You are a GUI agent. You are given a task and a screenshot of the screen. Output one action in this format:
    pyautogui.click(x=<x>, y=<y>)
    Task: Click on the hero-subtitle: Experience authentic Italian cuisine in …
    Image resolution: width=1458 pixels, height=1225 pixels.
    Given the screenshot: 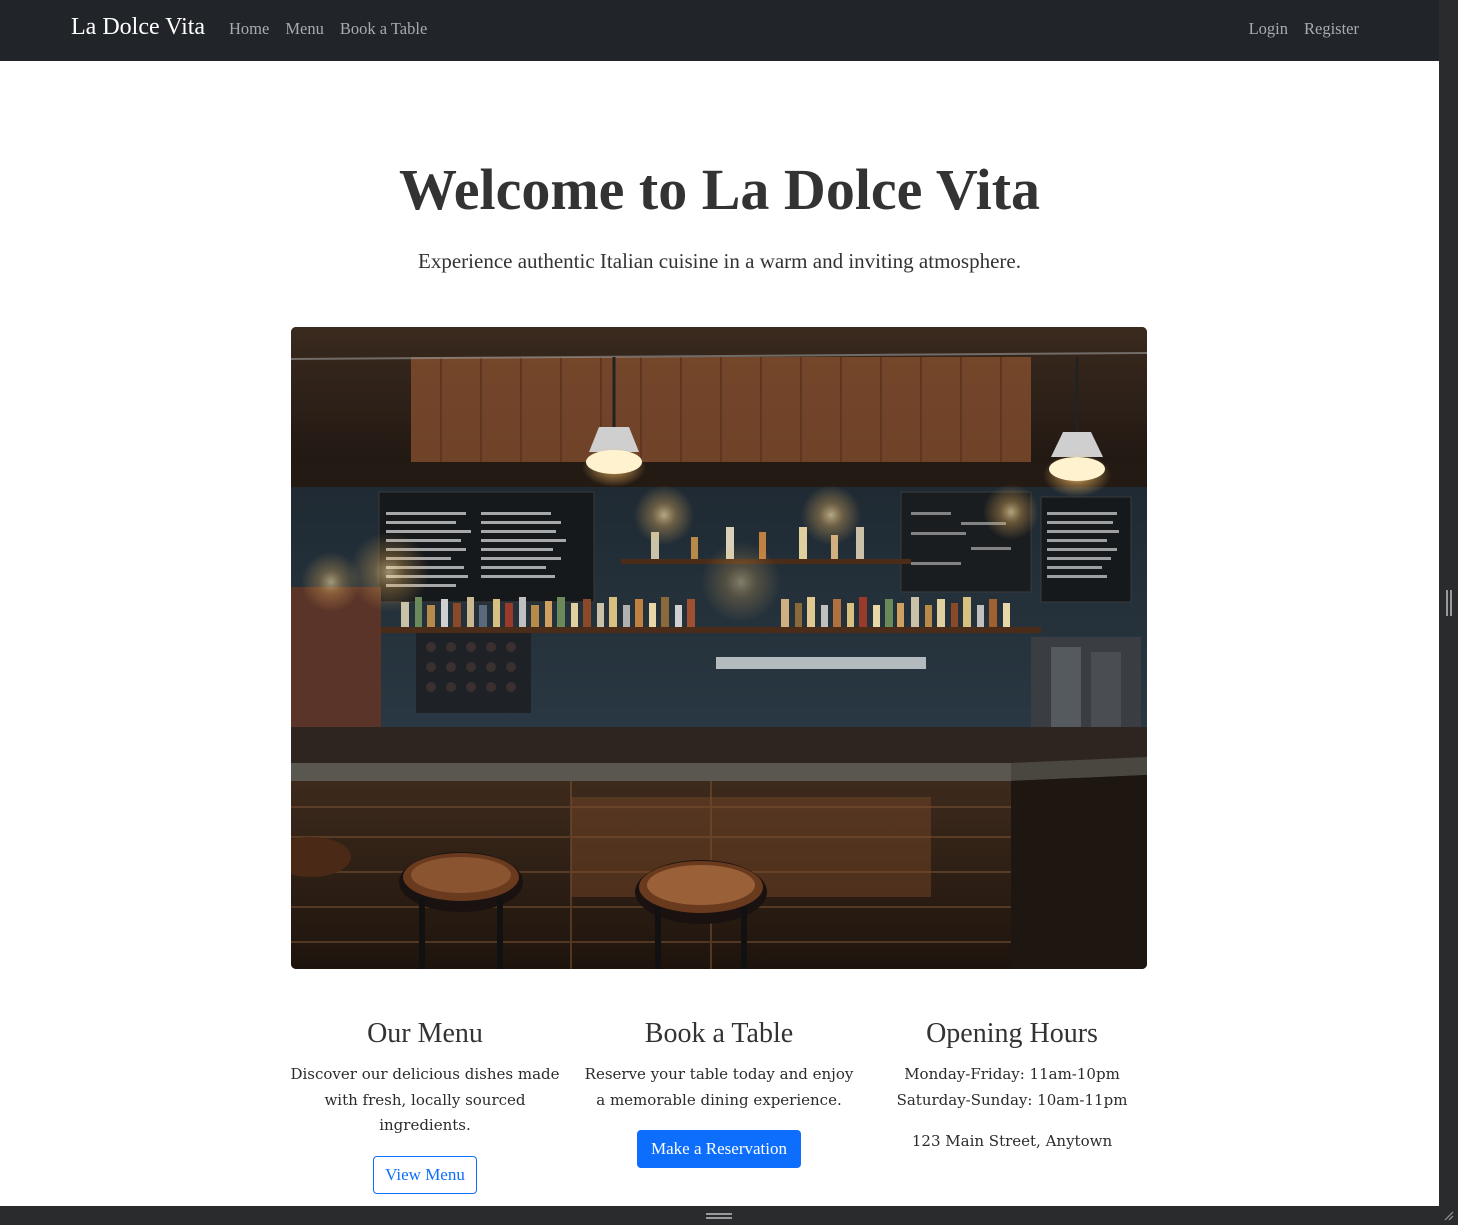 What is the action you would take?
    pyautogui.click(x=719, y=261)
    